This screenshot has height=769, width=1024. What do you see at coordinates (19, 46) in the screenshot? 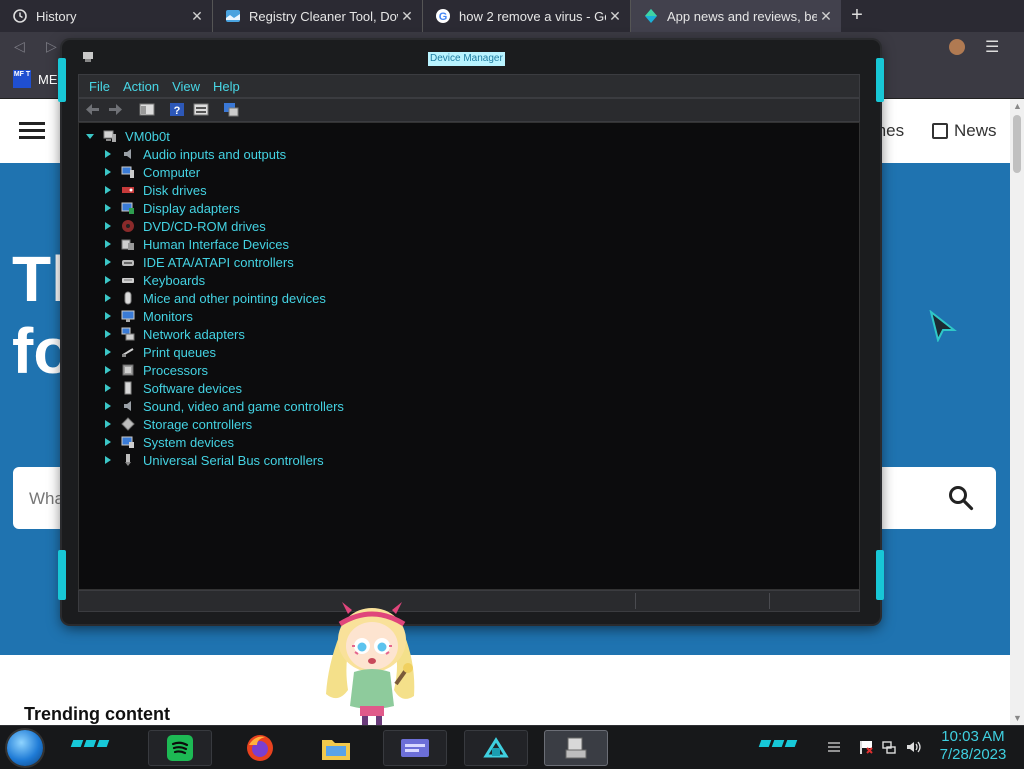
I see `back-arrow-icon: ◁` at bounding box center [19, 46].